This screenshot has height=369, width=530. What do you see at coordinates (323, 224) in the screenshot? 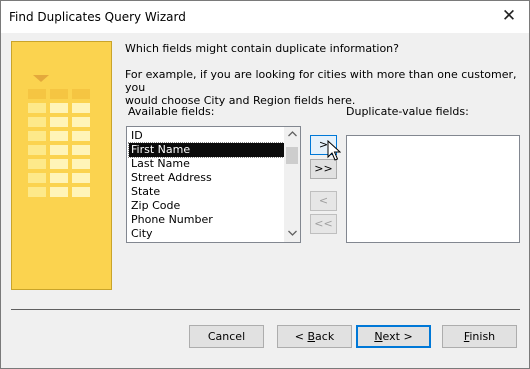
I see `remove-all-fields-button: <<` at bounding box center [323, 224].